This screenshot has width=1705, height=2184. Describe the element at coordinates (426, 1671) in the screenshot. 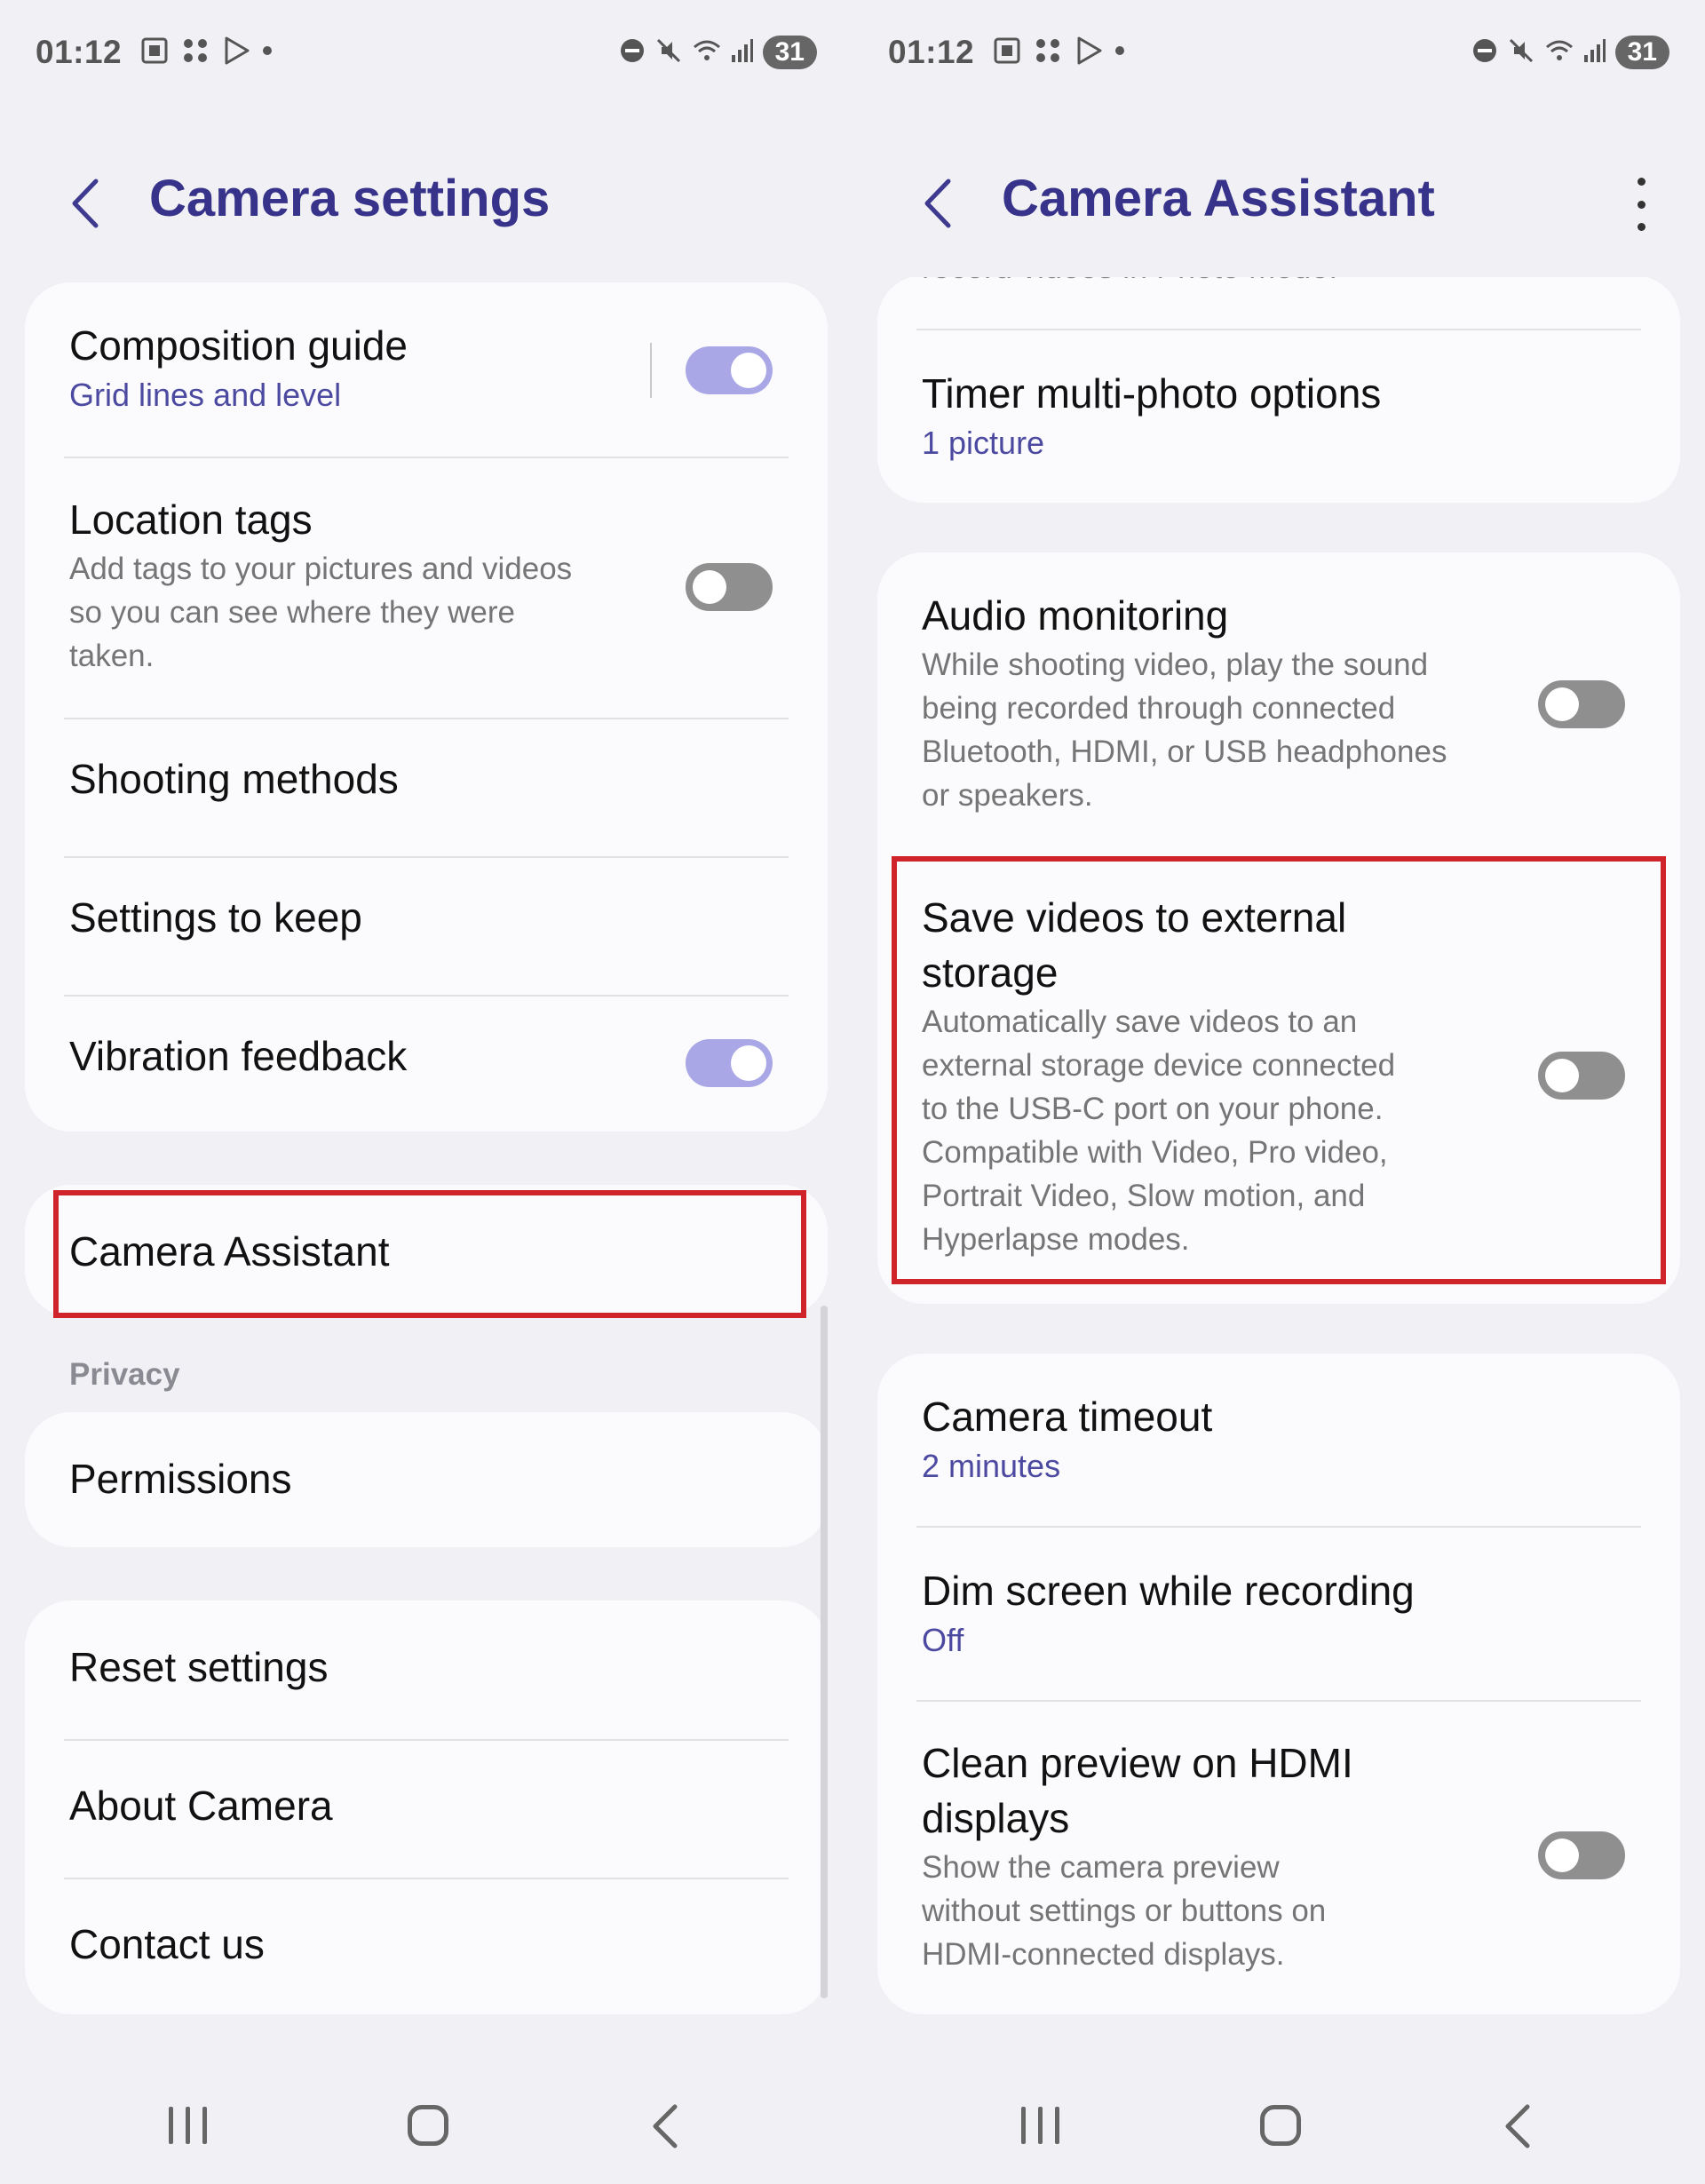

I see `reset-settings-row: Reset settings` at that location.